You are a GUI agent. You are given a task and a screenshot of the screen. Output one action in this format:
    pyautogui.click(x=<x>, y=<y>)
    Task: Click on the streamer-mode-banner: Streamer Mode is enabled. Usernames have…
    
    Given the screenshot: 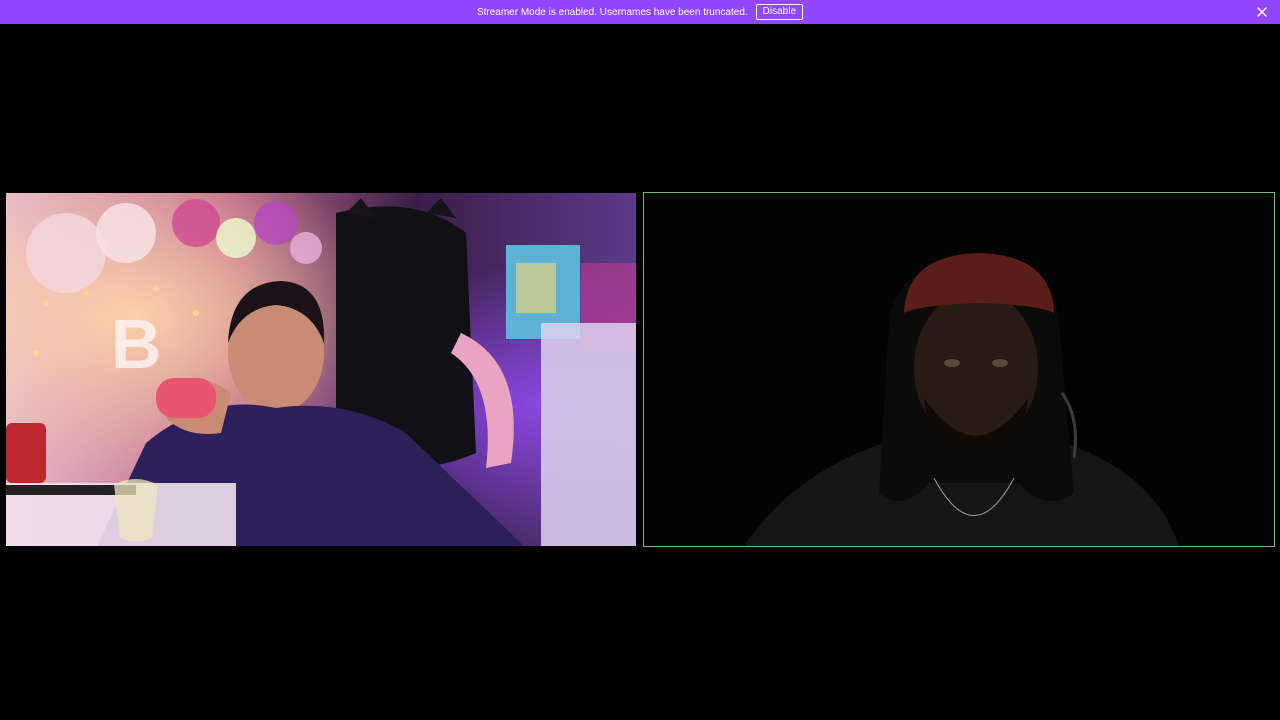 What is the action you would take?
    pyautogui.click(x=640, y=12)
    